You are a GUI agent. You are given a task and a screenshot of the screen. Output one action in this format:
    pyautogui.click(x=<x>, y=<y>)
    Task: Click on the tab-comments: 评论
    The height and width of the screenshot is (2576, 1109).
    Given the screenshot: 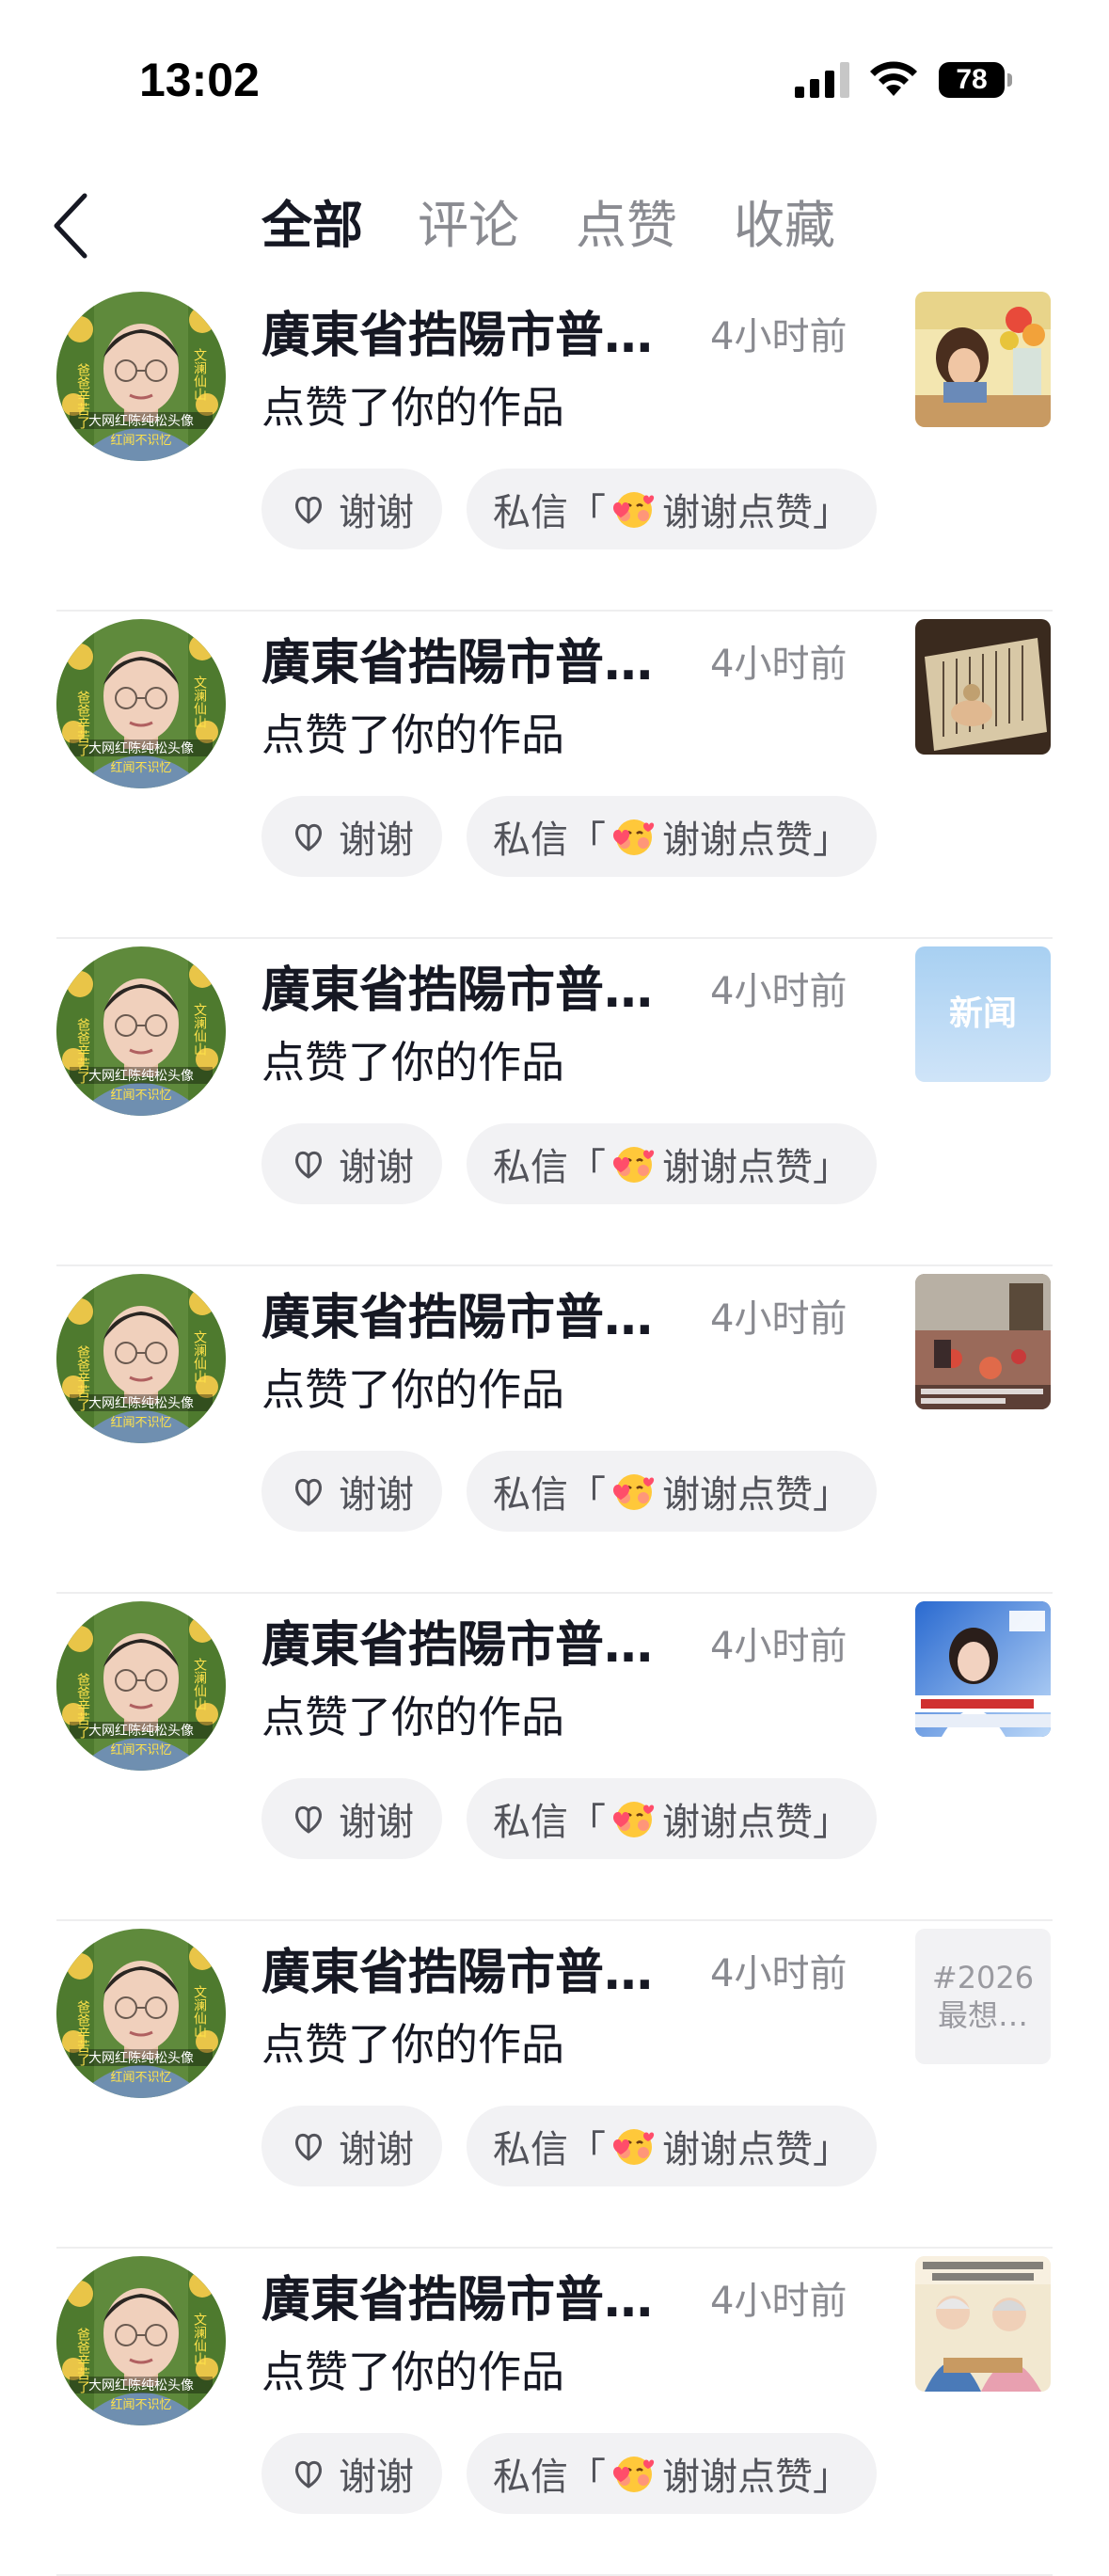 What is the action you would take?
    pyautogui.click(x=468, y=226)
    